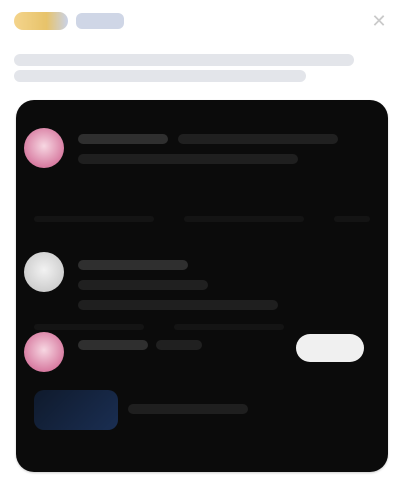  What do you see at coordinates (330, 348) in the screenshot?
I see `follow-button` at bounding box center [330, 348].